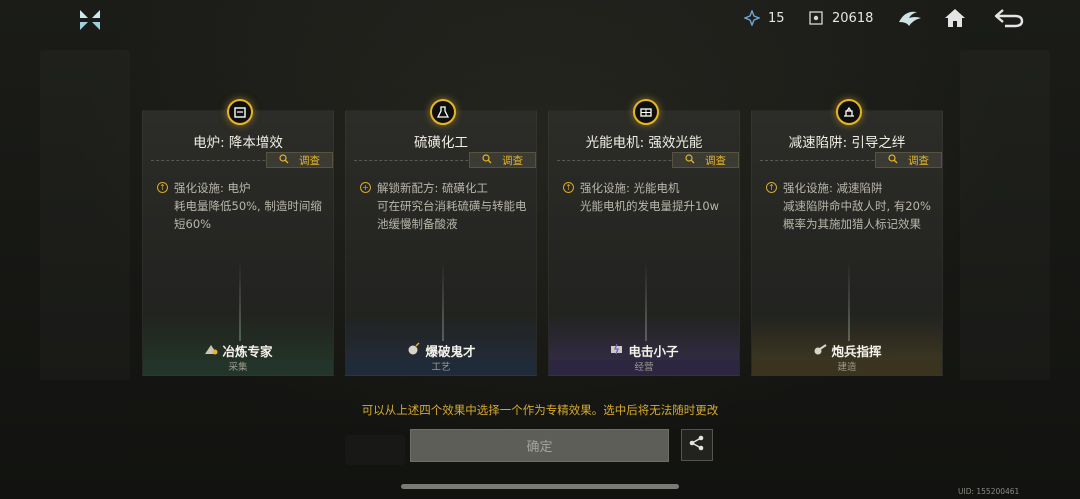 The height and width of the screenshot is (499, 1080). Describe the element at coordinates (752, 18) in the screenshot. I see `crystal-icon` at that location.